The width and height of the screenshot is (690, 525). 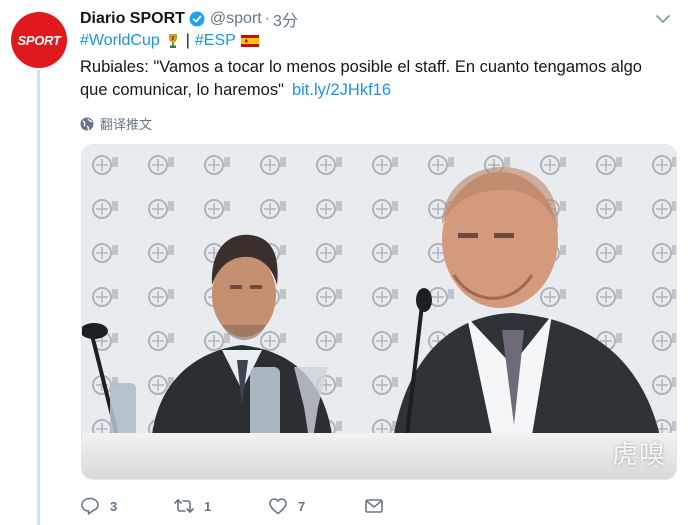 I want to click on tweet-timestamp: 3分, so click(x=285, y=19).